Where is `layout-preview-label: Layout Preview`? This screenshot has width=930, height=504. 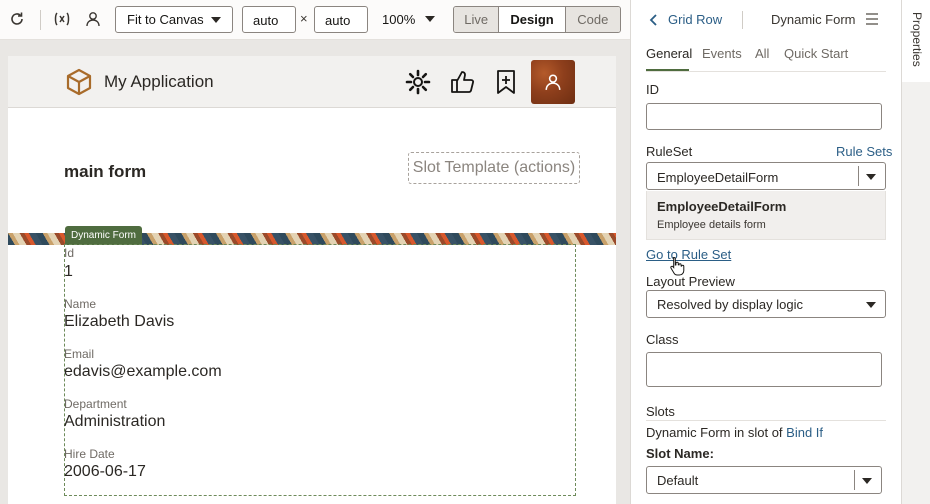
layout-preview-label: Layout Preview is located at coordinates (690, 281).